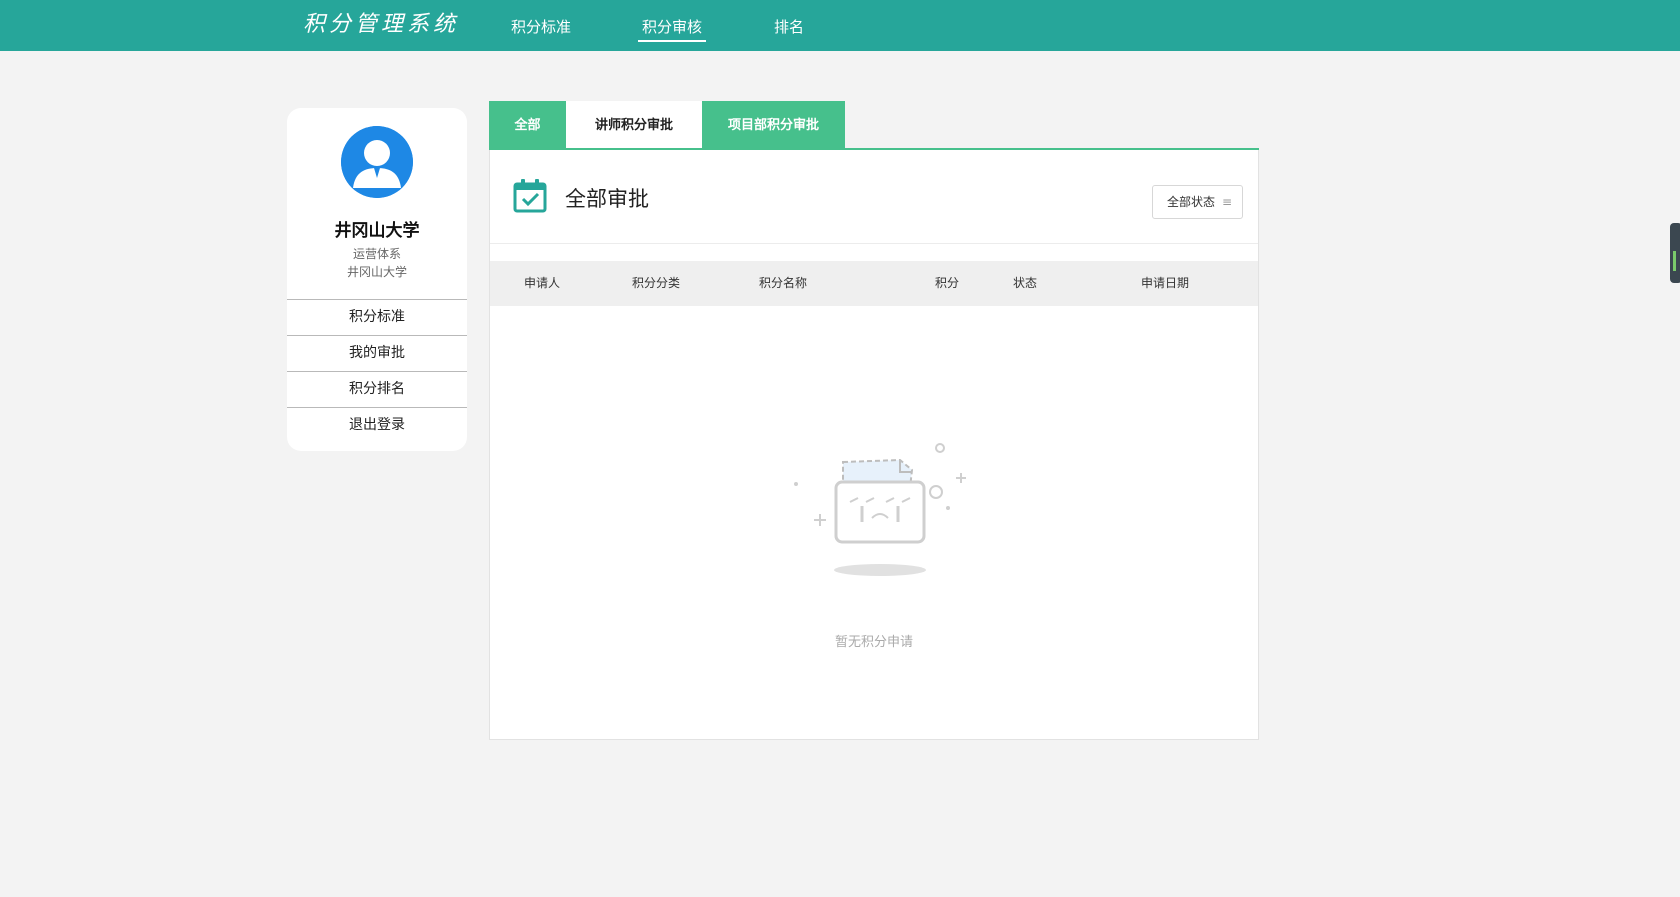 This screenshot has height=897, width=1680. I want to click on top-nav-bar: 积分管理系统 积分标准 积分审核 排名, so click(840, 25).